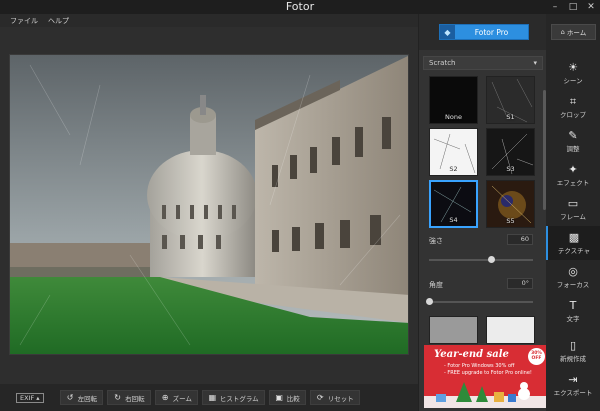 The image size is (600, 411). I want to click on texture-thumb-s1: S1, so click(510, 100).